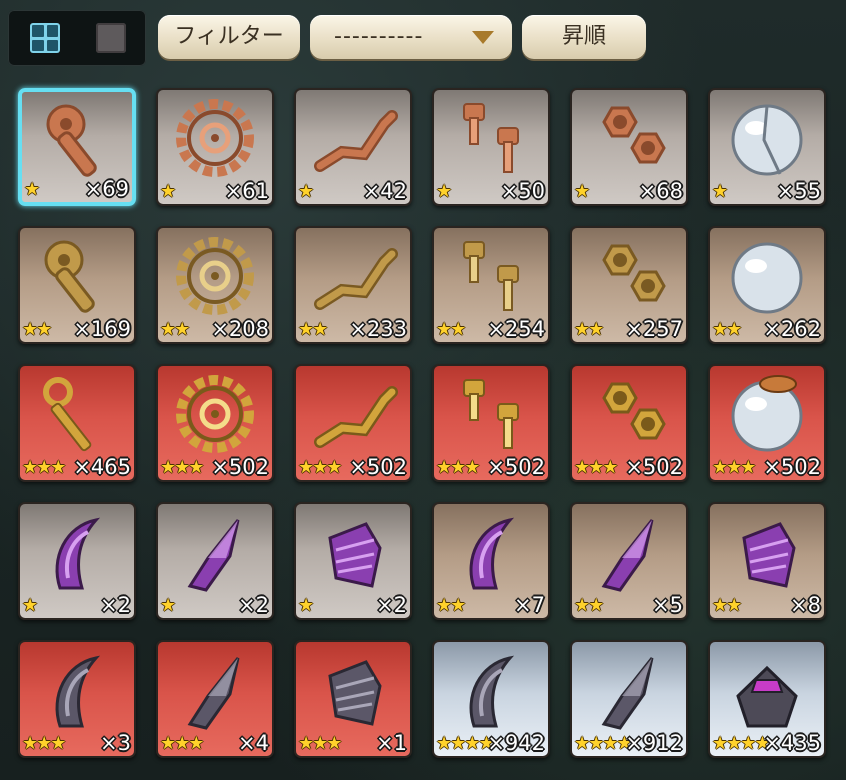  What do you see at coordinates (491, 412) in the screenshot?
I see `golden-bolt-icon` at bounding box center [491, 412].